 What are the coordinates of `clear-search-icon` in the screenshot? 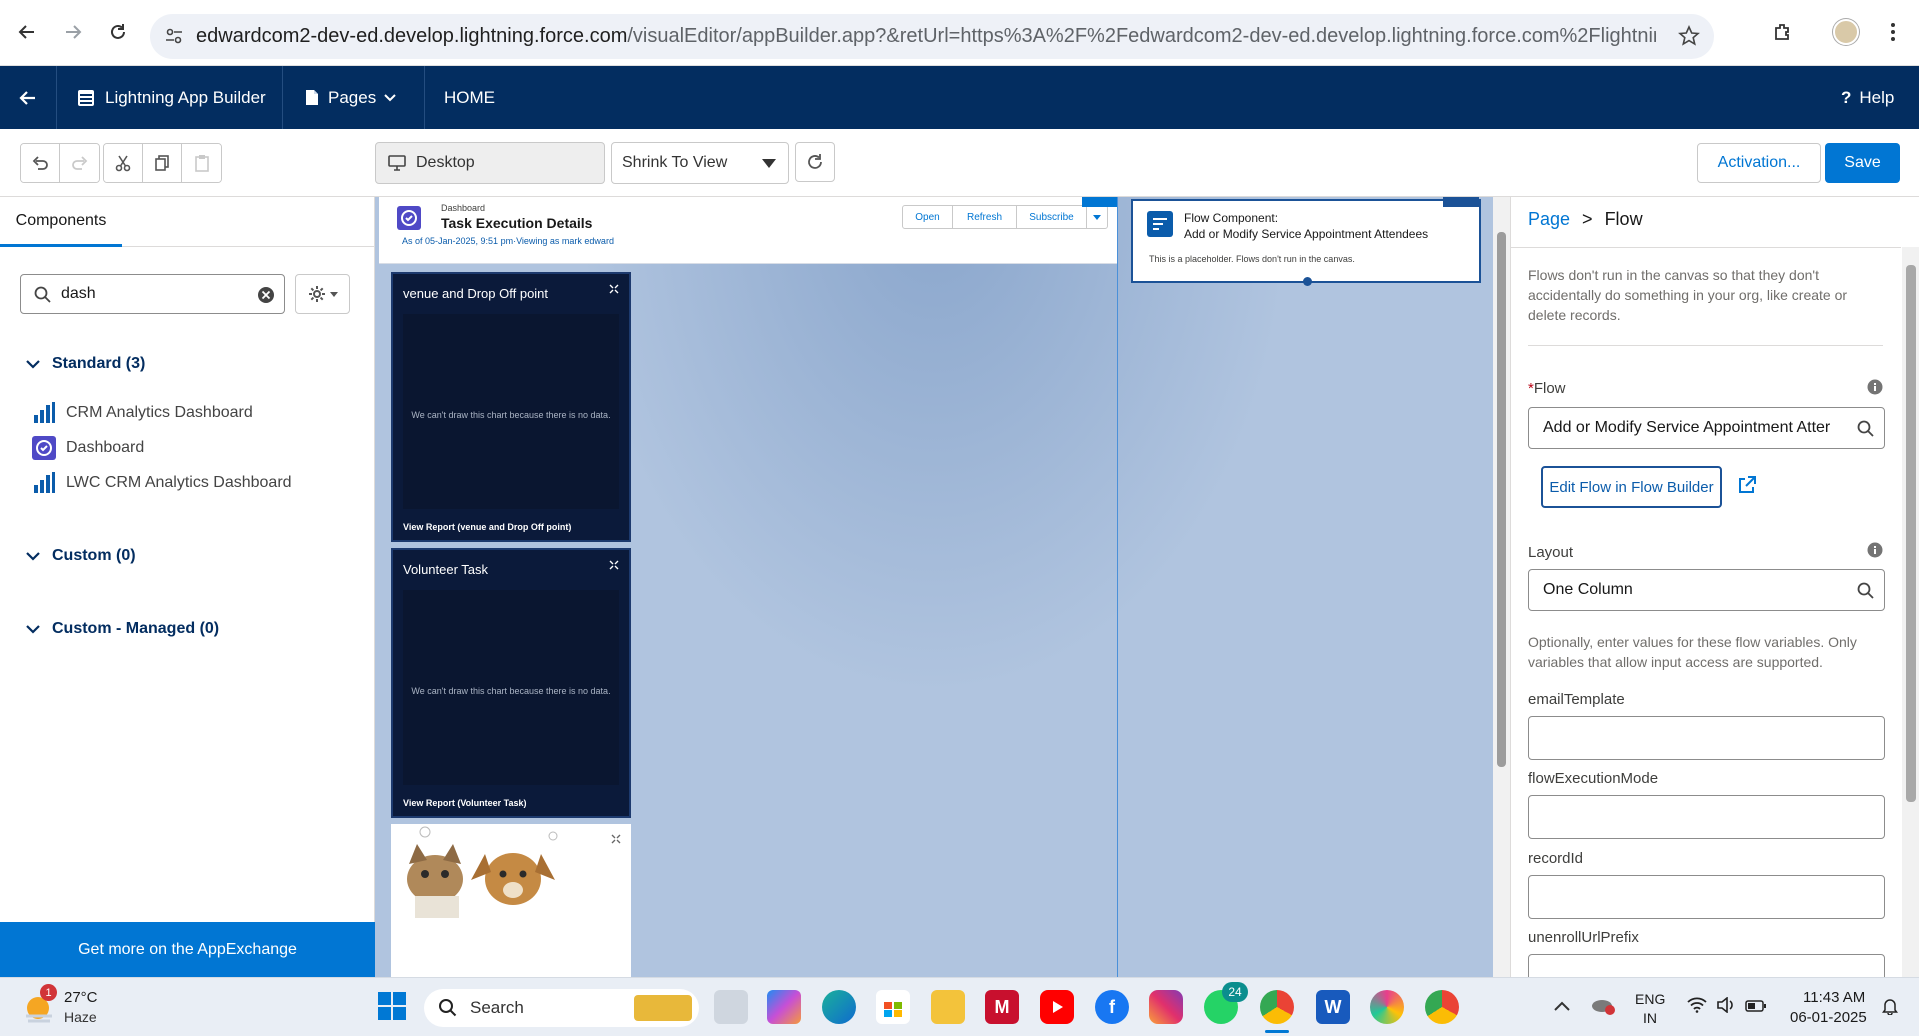 It's located at (266, 295).